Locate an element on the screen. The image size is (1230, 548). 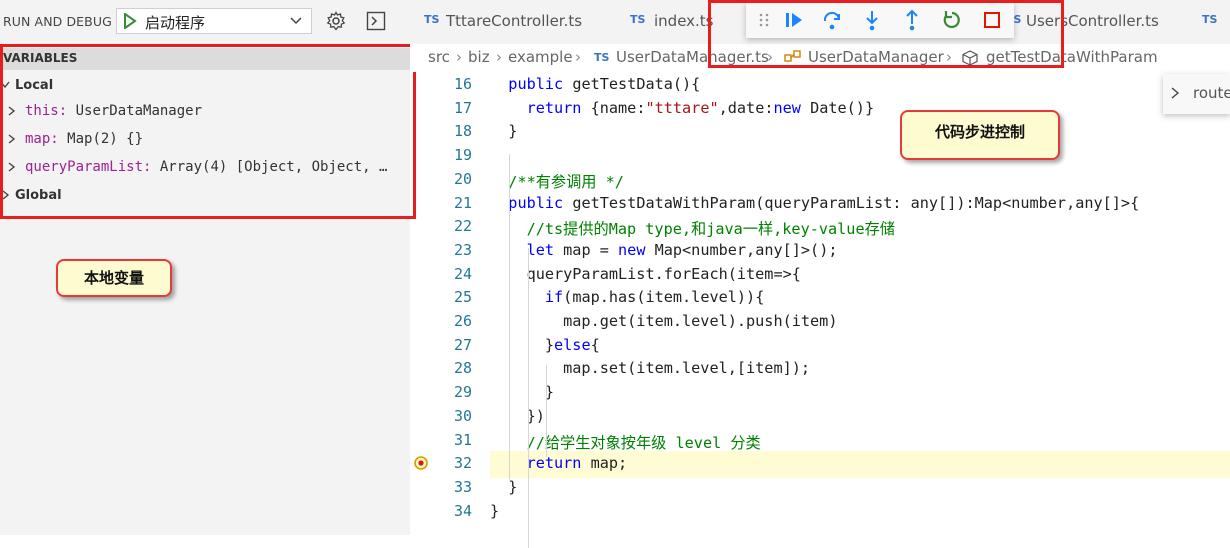
code-line: return {name:"tttare",date:new Date()} is located at coordinates (860, 109).